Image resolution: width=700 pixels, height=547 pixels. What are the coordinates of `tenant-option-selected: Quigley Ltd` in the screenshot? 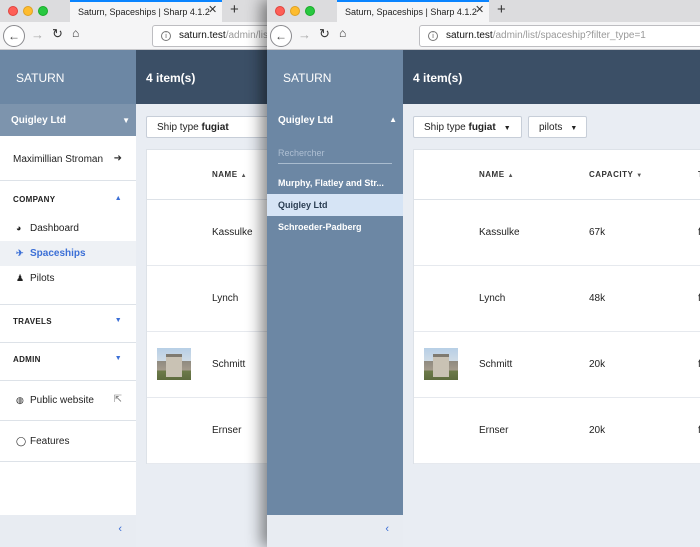 It's located at (335, 205).